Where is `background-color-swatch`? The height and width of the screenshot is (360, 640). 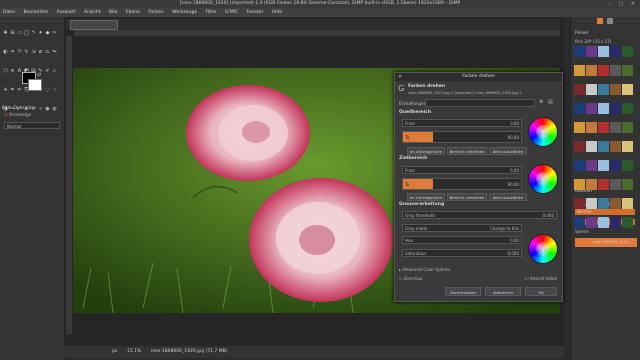 background-color-swatch is located at coordinates (35, 85).